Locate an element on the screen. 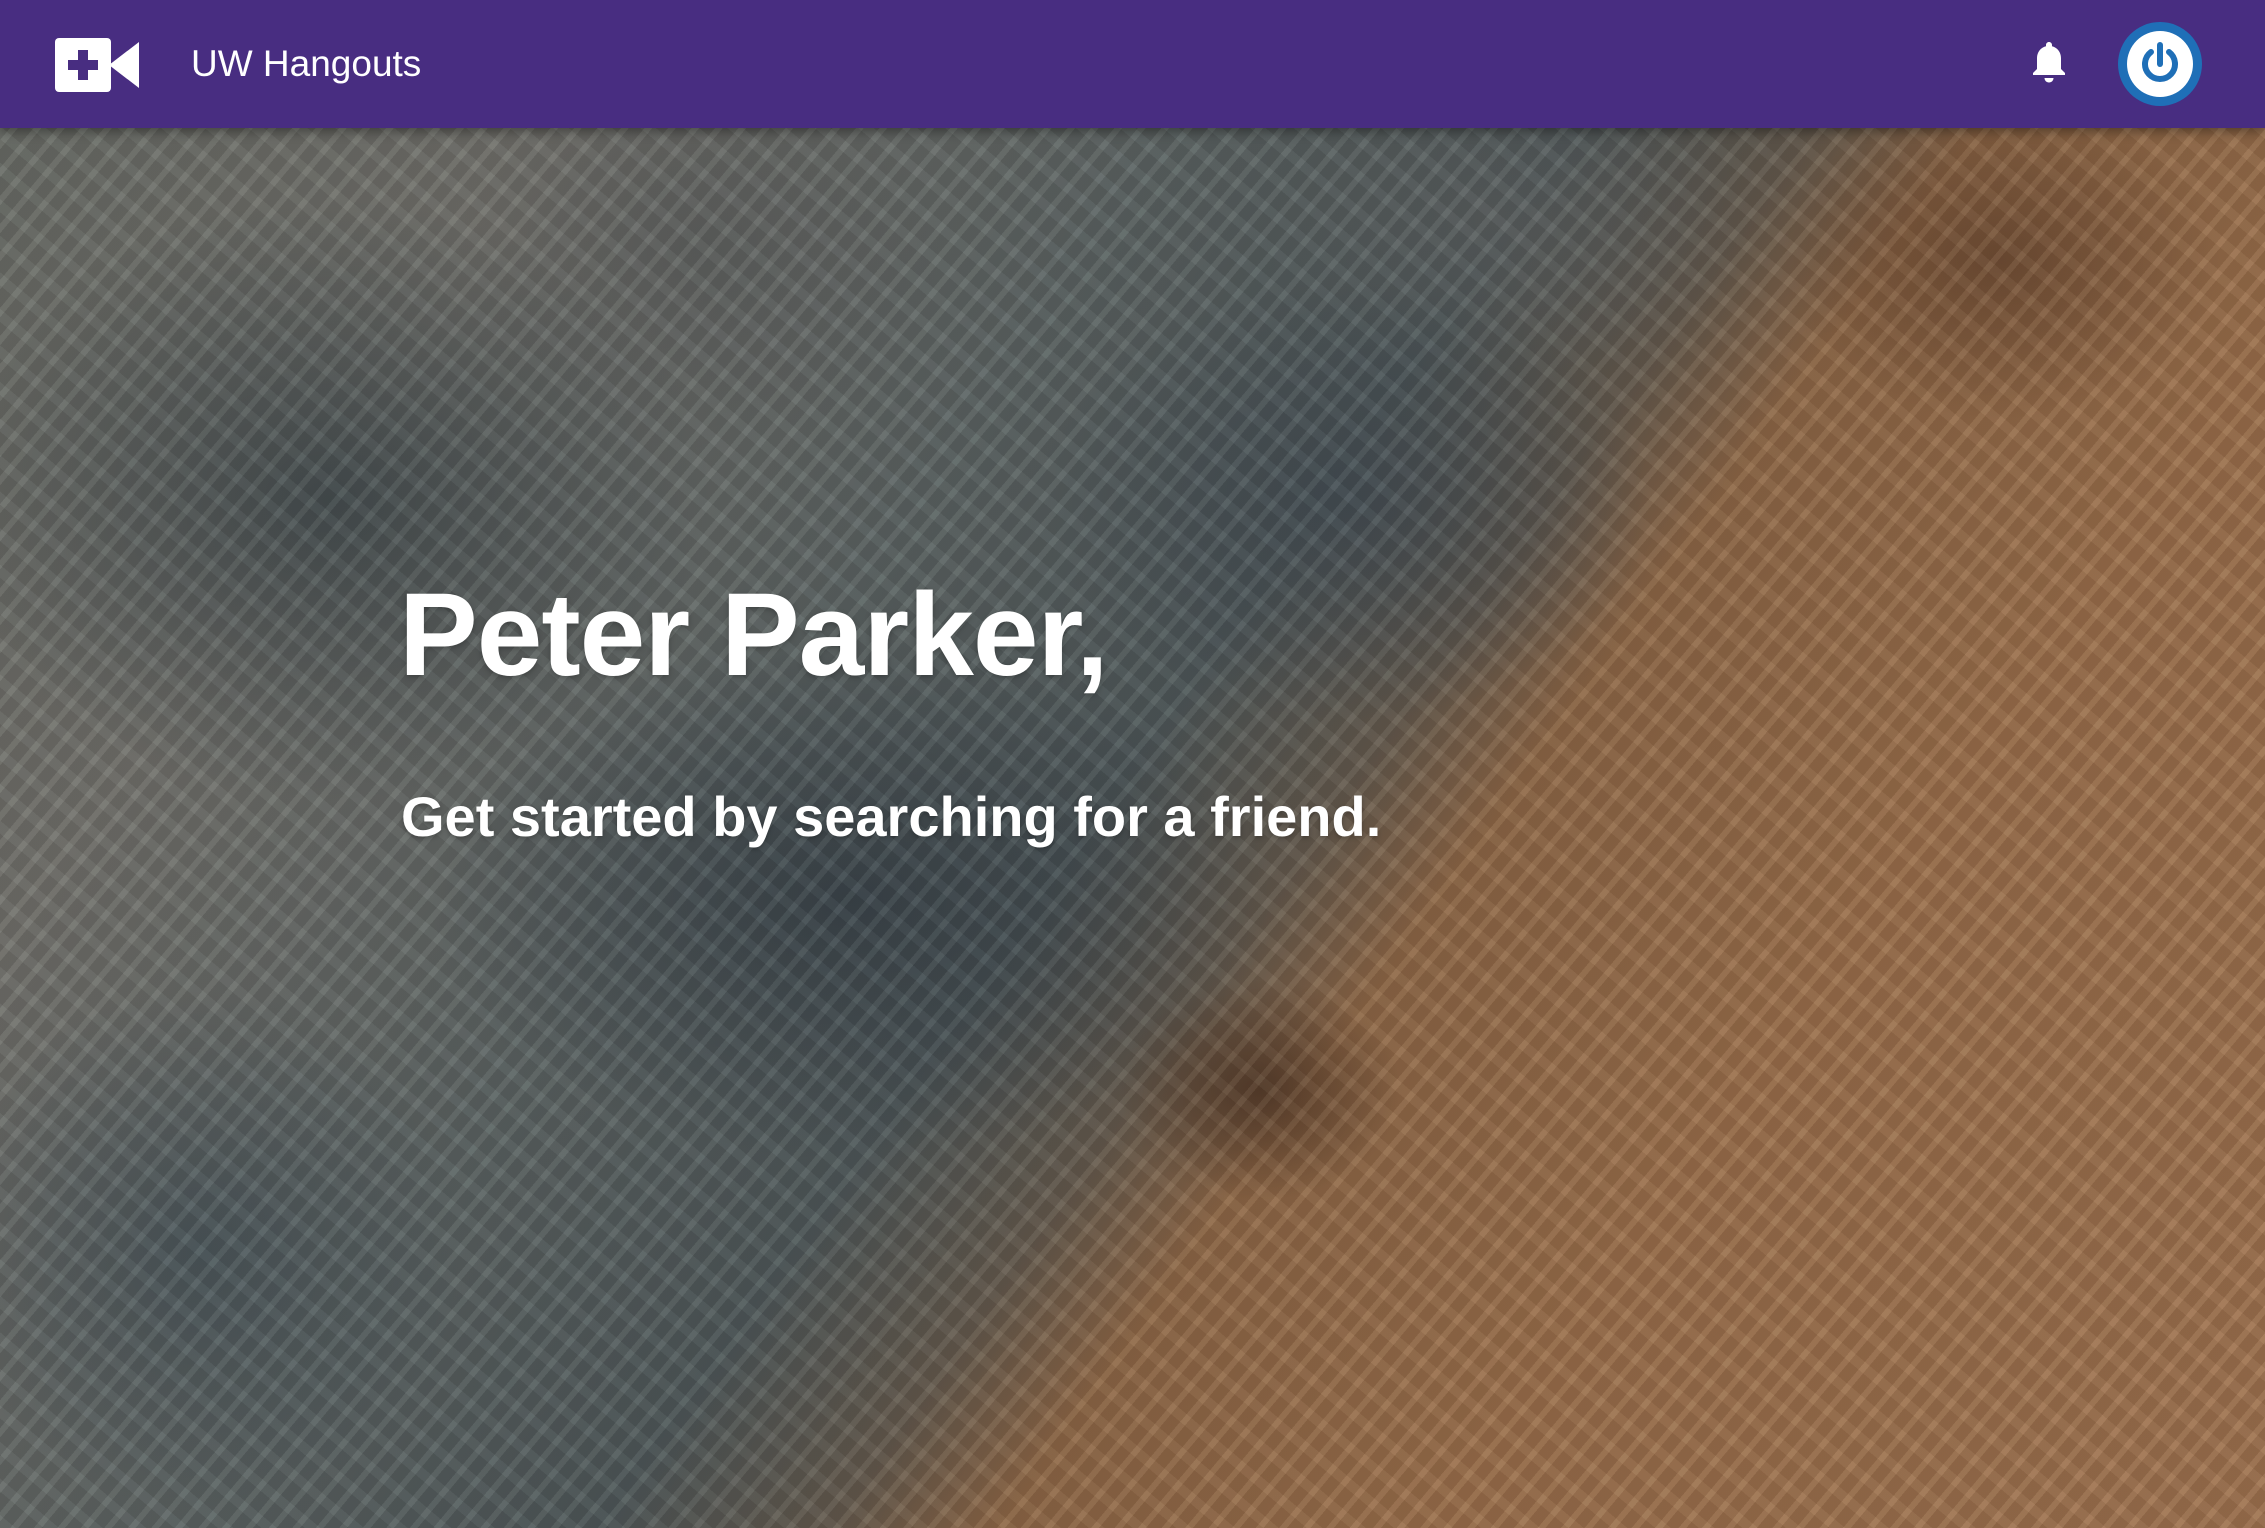 The width and height of the screenshot is (2265, 1528). hero-subtitle: Get started by searching for a friend. is located at coordinates (891, 816).